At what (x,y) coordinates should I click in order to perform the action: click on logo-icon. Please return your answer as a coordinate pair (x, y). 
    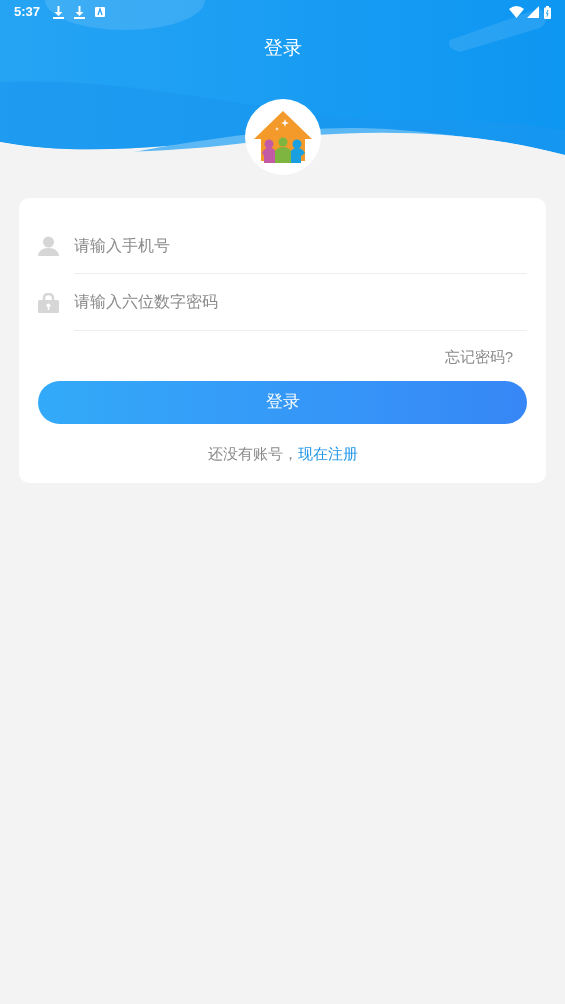
    Looking at the image, I should click on (283, 137).